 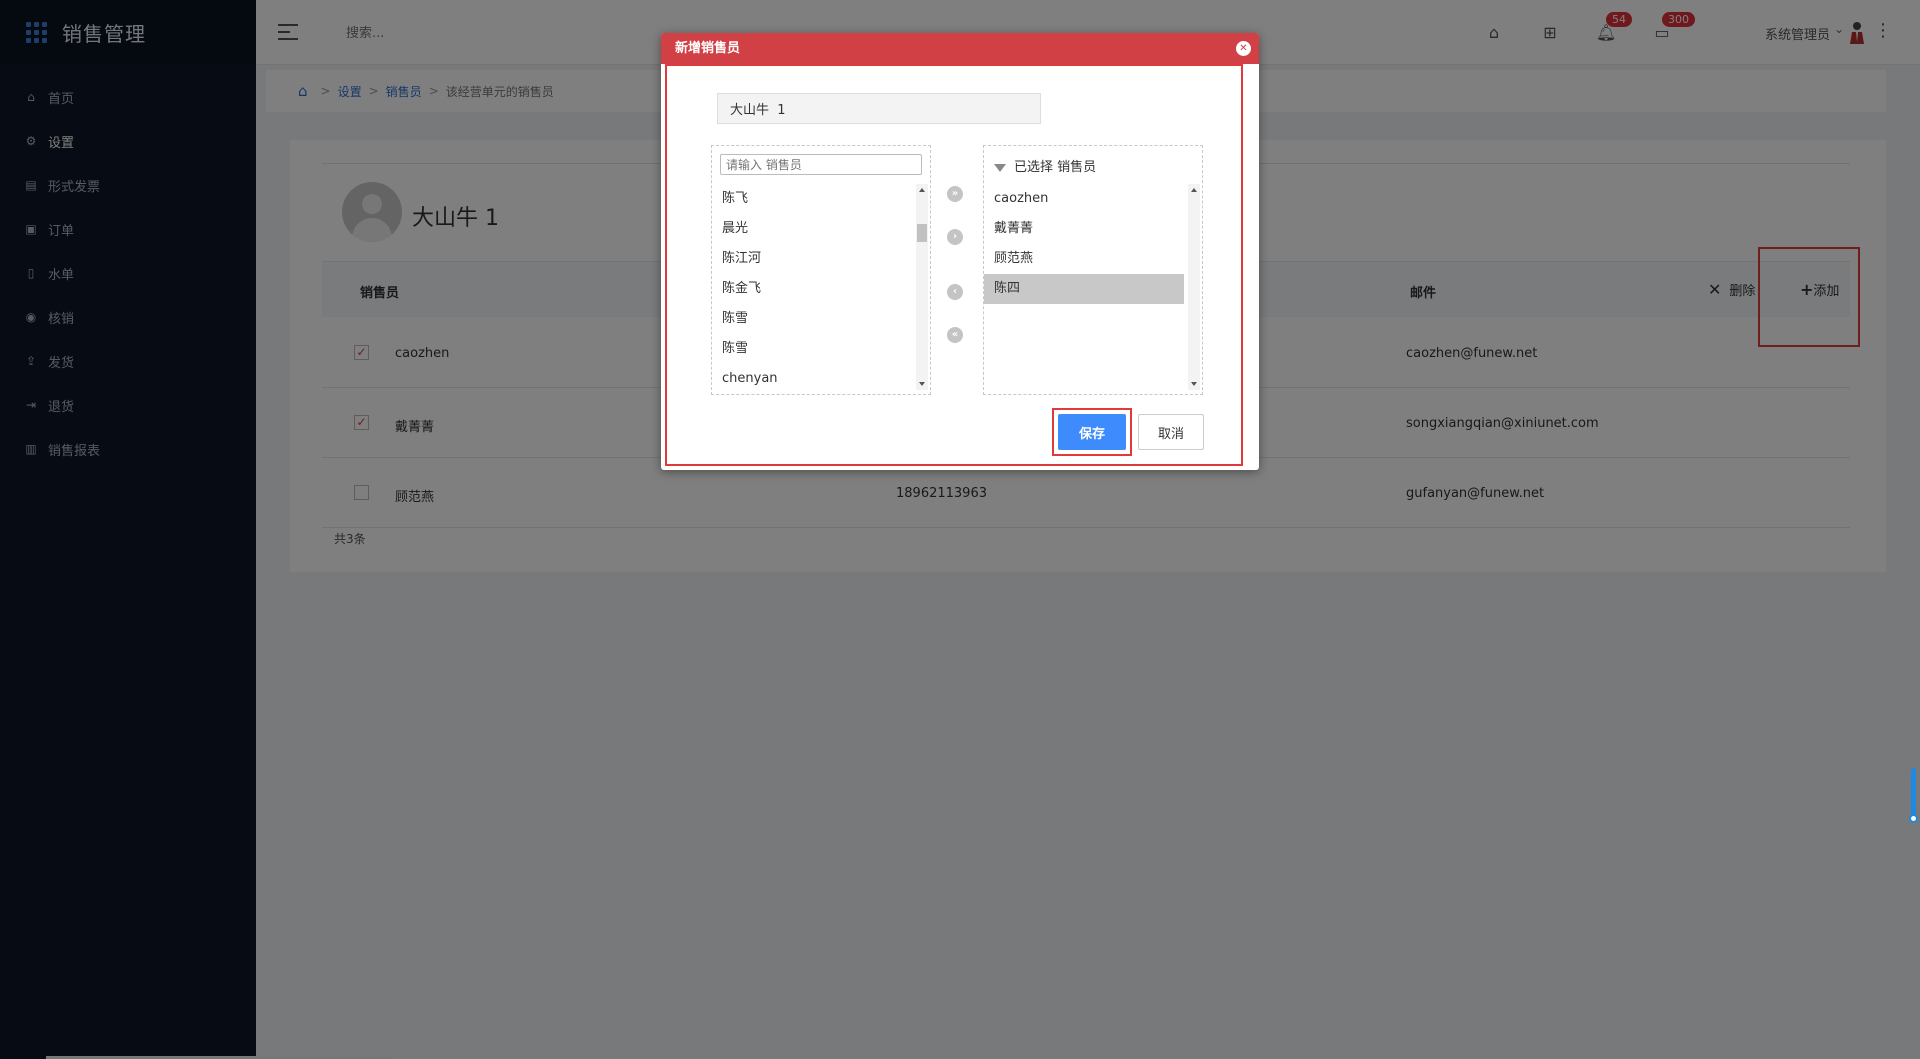 What do you see at coordinates (821, 164) in the screenshot?
I see `salesperson-search-input` at bounding box center [821, 164].